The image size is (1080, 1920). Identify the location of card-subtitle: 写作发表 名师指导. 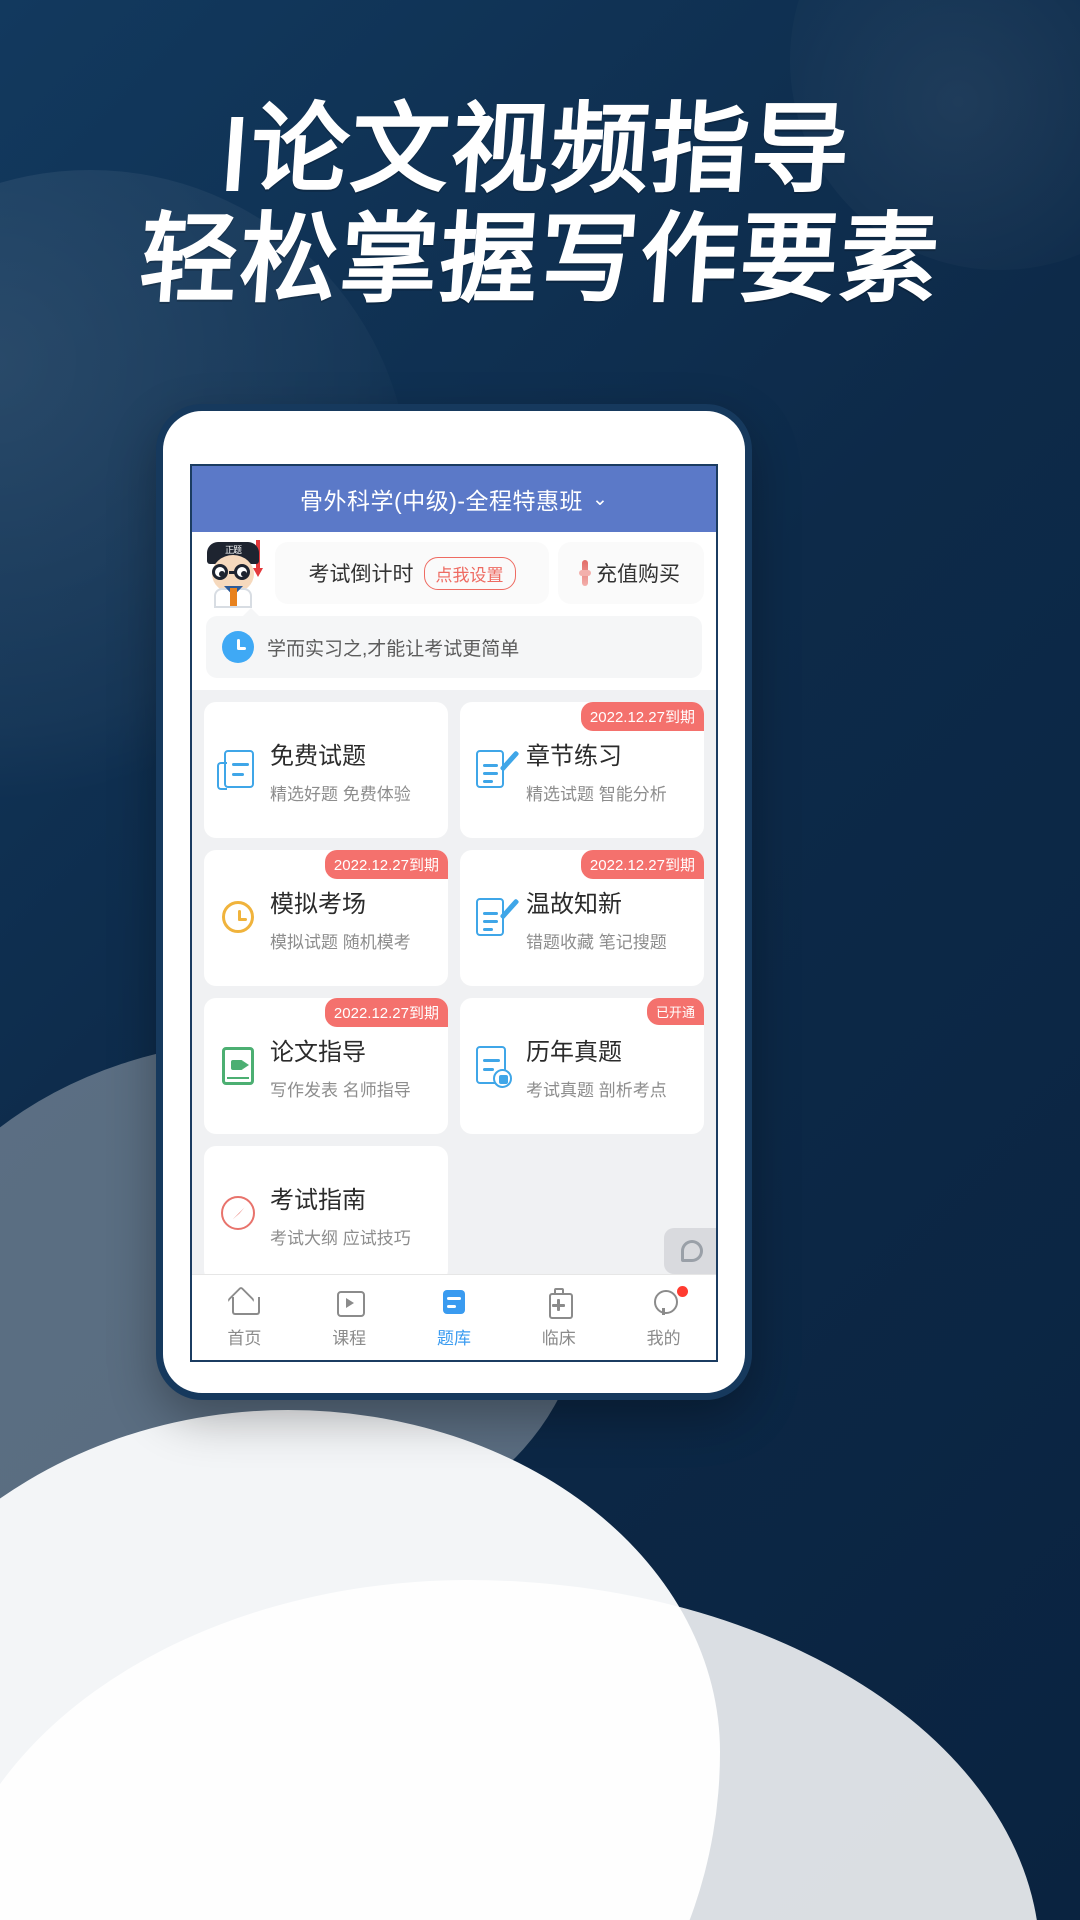
(340, 1090).